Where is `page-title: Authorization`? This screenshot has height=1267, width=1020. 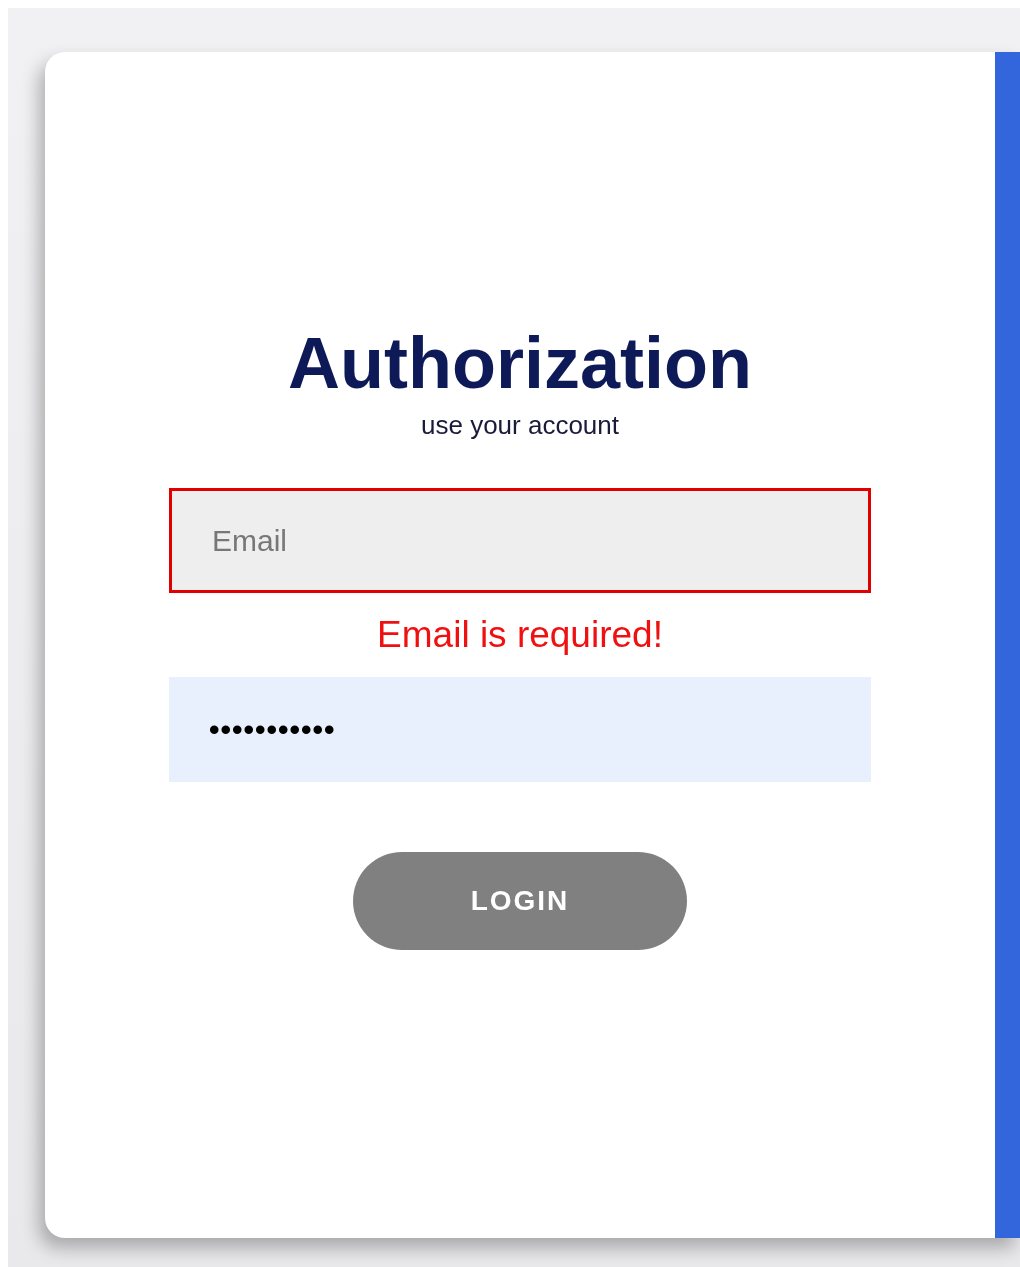 page-title: Authorization is located at coordinates (520, 363).